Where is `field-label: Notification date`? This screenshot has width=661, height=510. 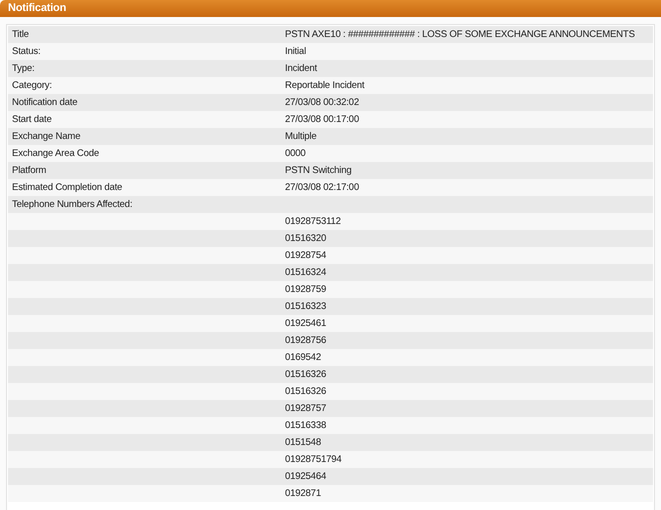 field-label: Notification date is located at coordinates (44, 103).